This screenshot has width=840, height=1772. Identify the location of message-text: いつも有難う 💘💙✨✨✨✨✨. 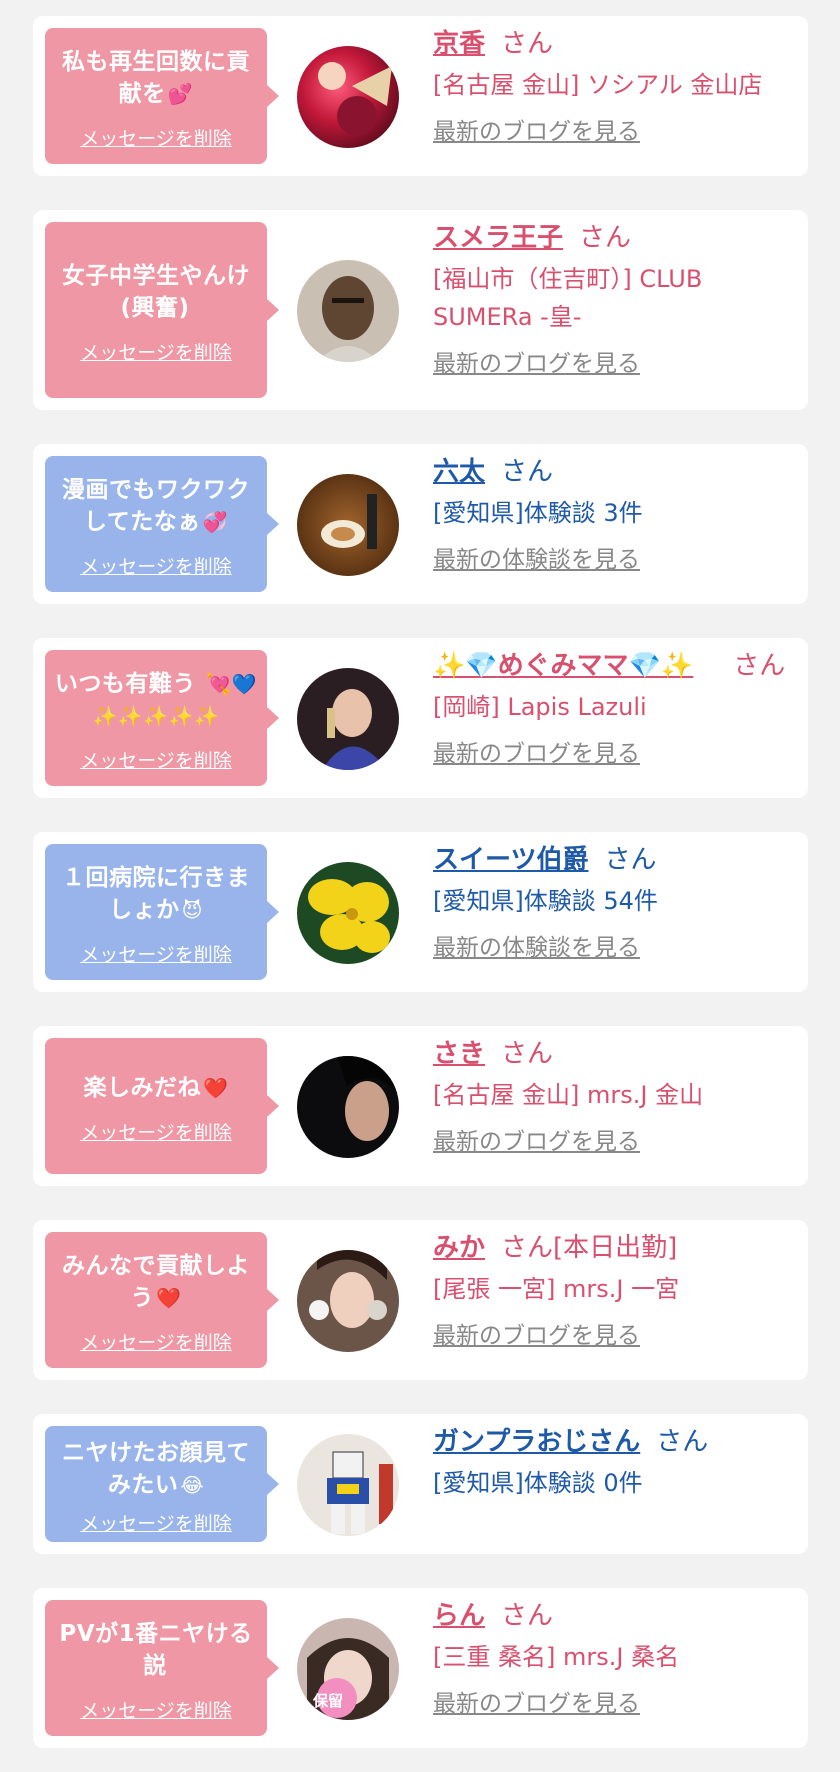
(156, 699).